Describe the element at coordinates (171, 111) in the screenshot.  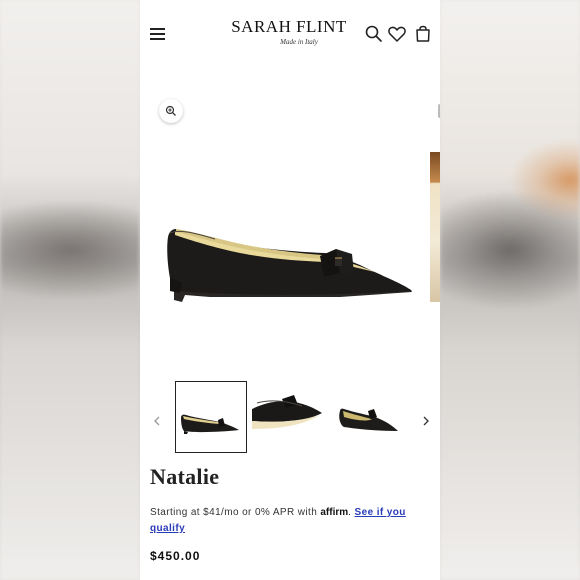
I see `zoom-in-icon` at that location.